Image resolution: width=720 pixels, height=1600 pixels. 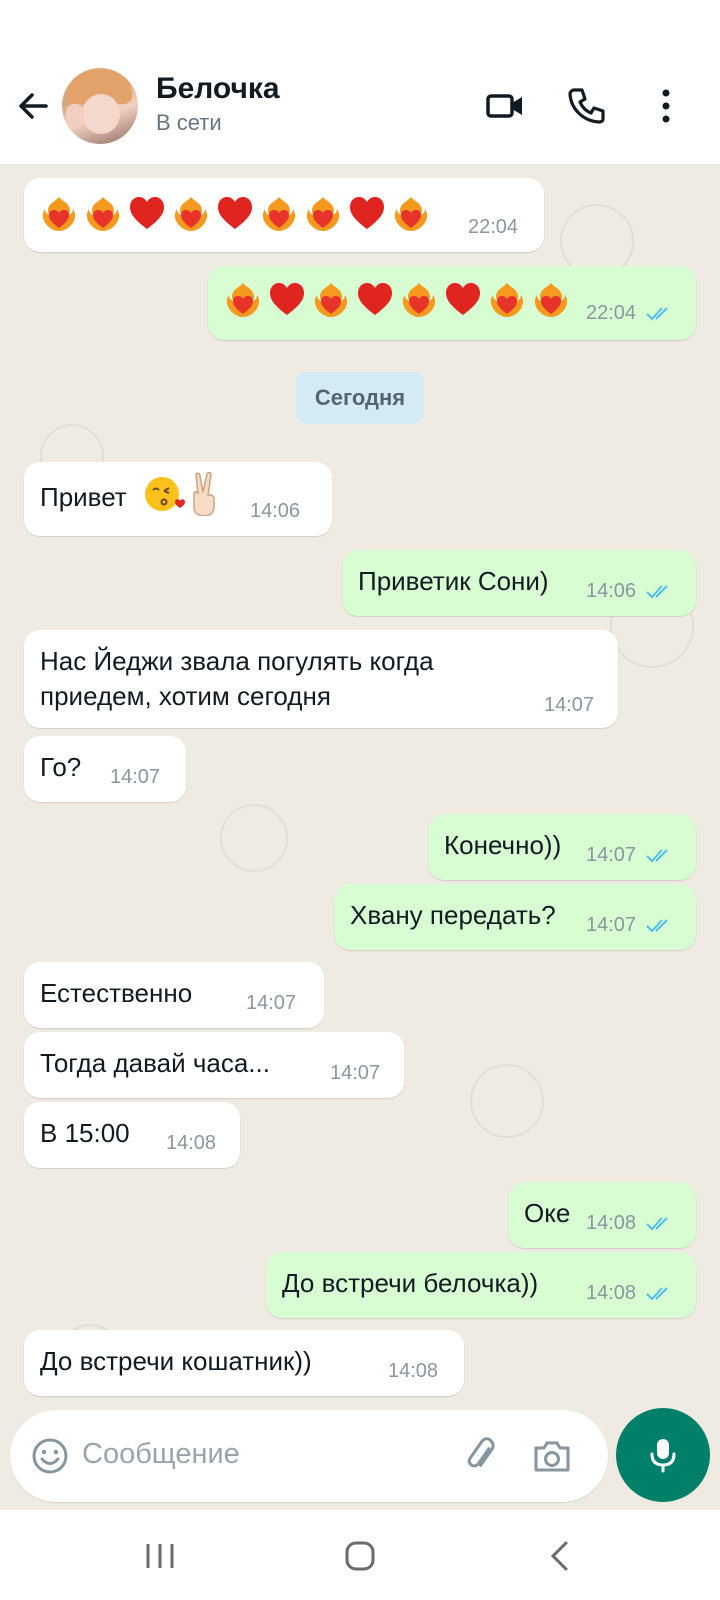 I want to click on date-chip: Сегодня, so click(x=360, y=398).